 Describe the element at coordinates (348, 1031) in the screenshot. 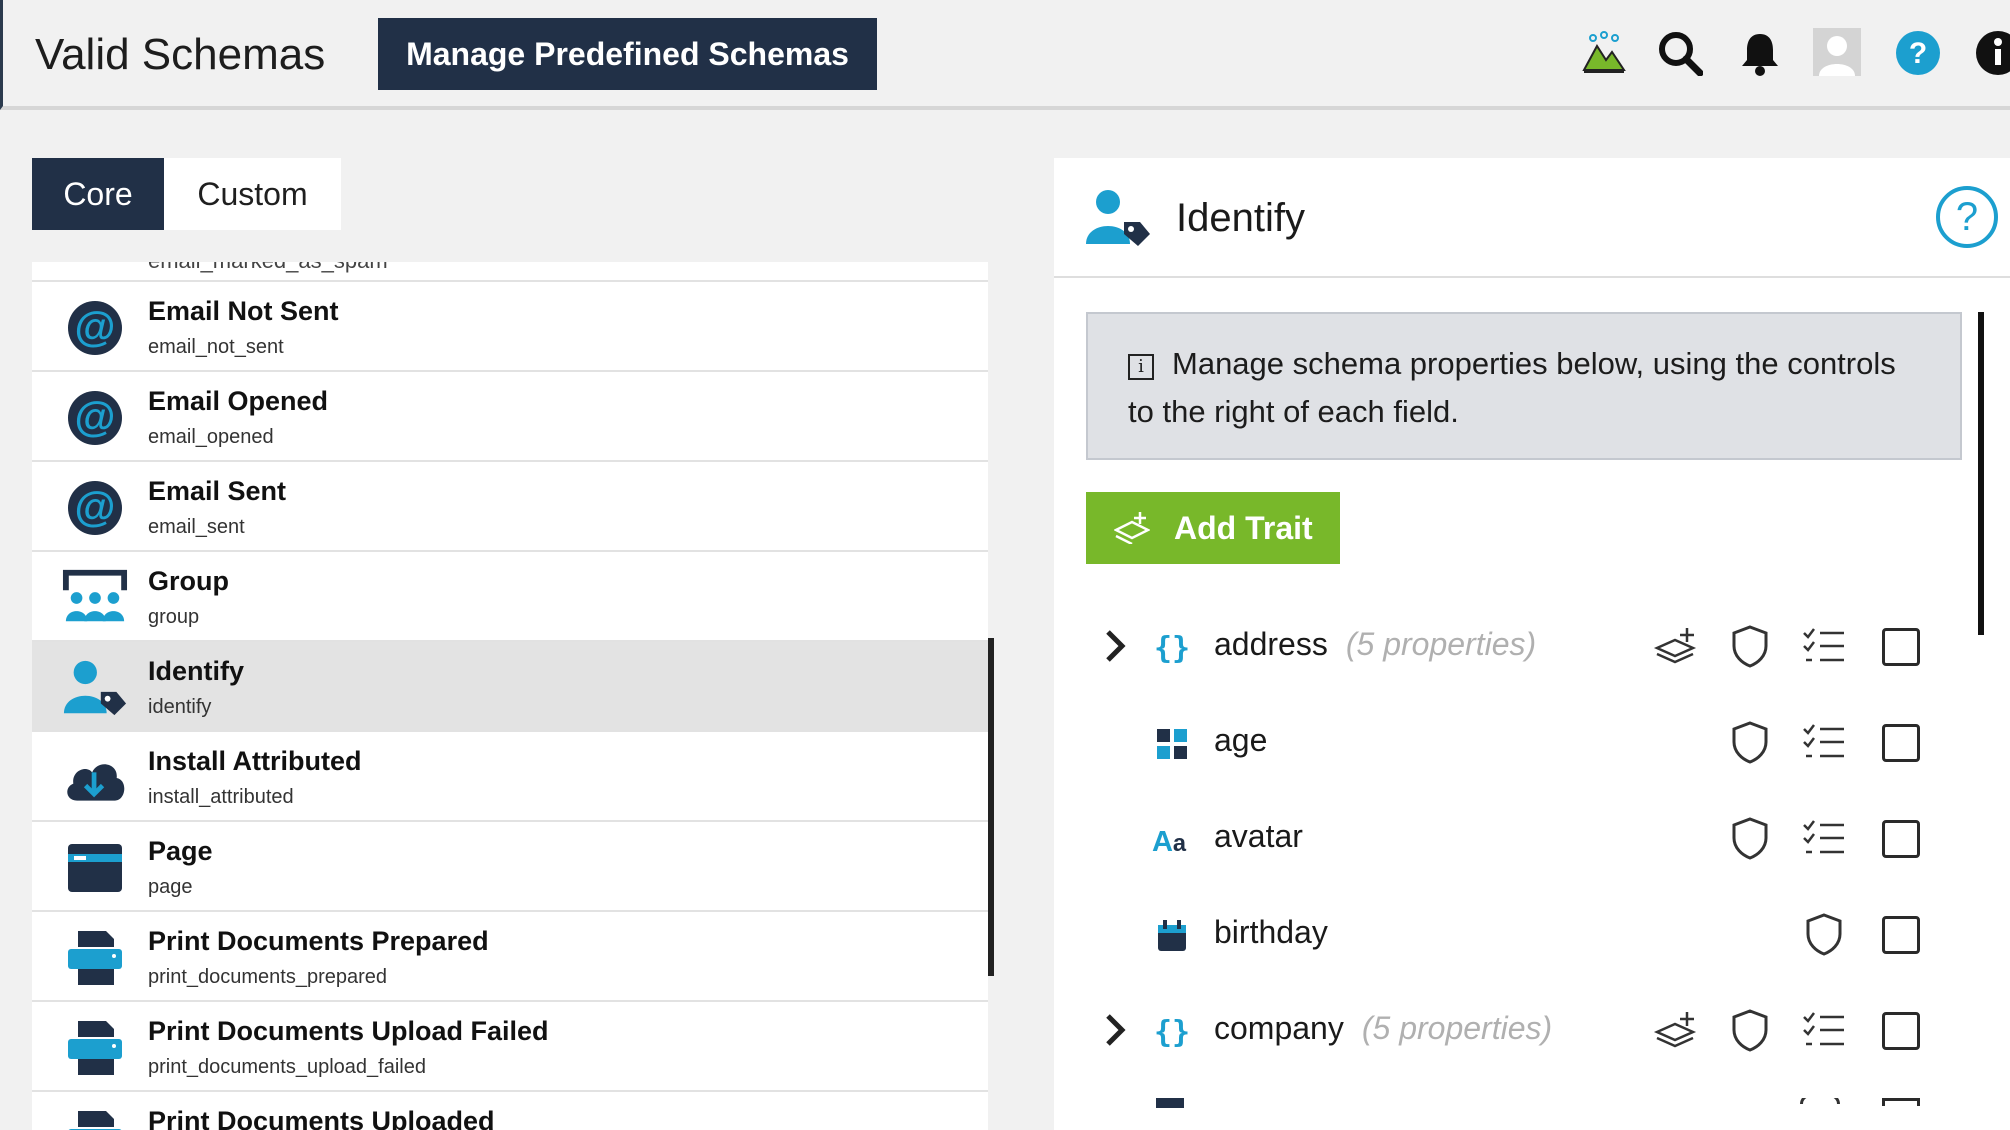

I see `list-item-name: Print Documents Upload Failed` at that location.